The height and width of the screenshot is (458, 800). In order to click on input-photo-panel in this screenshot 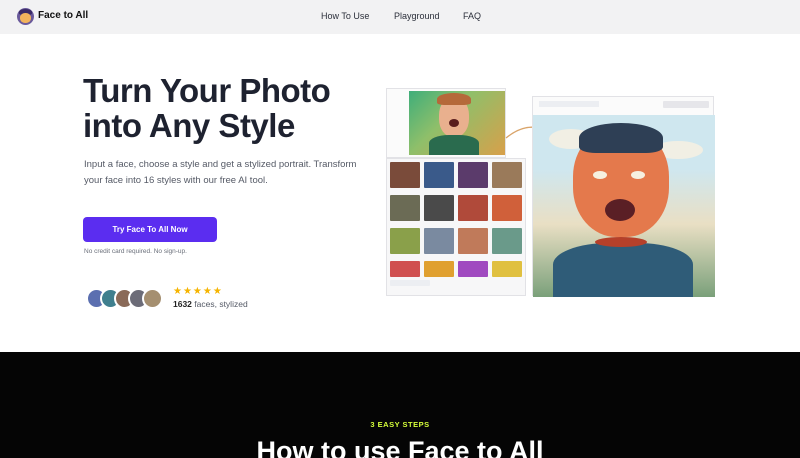, I will do `click(446, 123)`.